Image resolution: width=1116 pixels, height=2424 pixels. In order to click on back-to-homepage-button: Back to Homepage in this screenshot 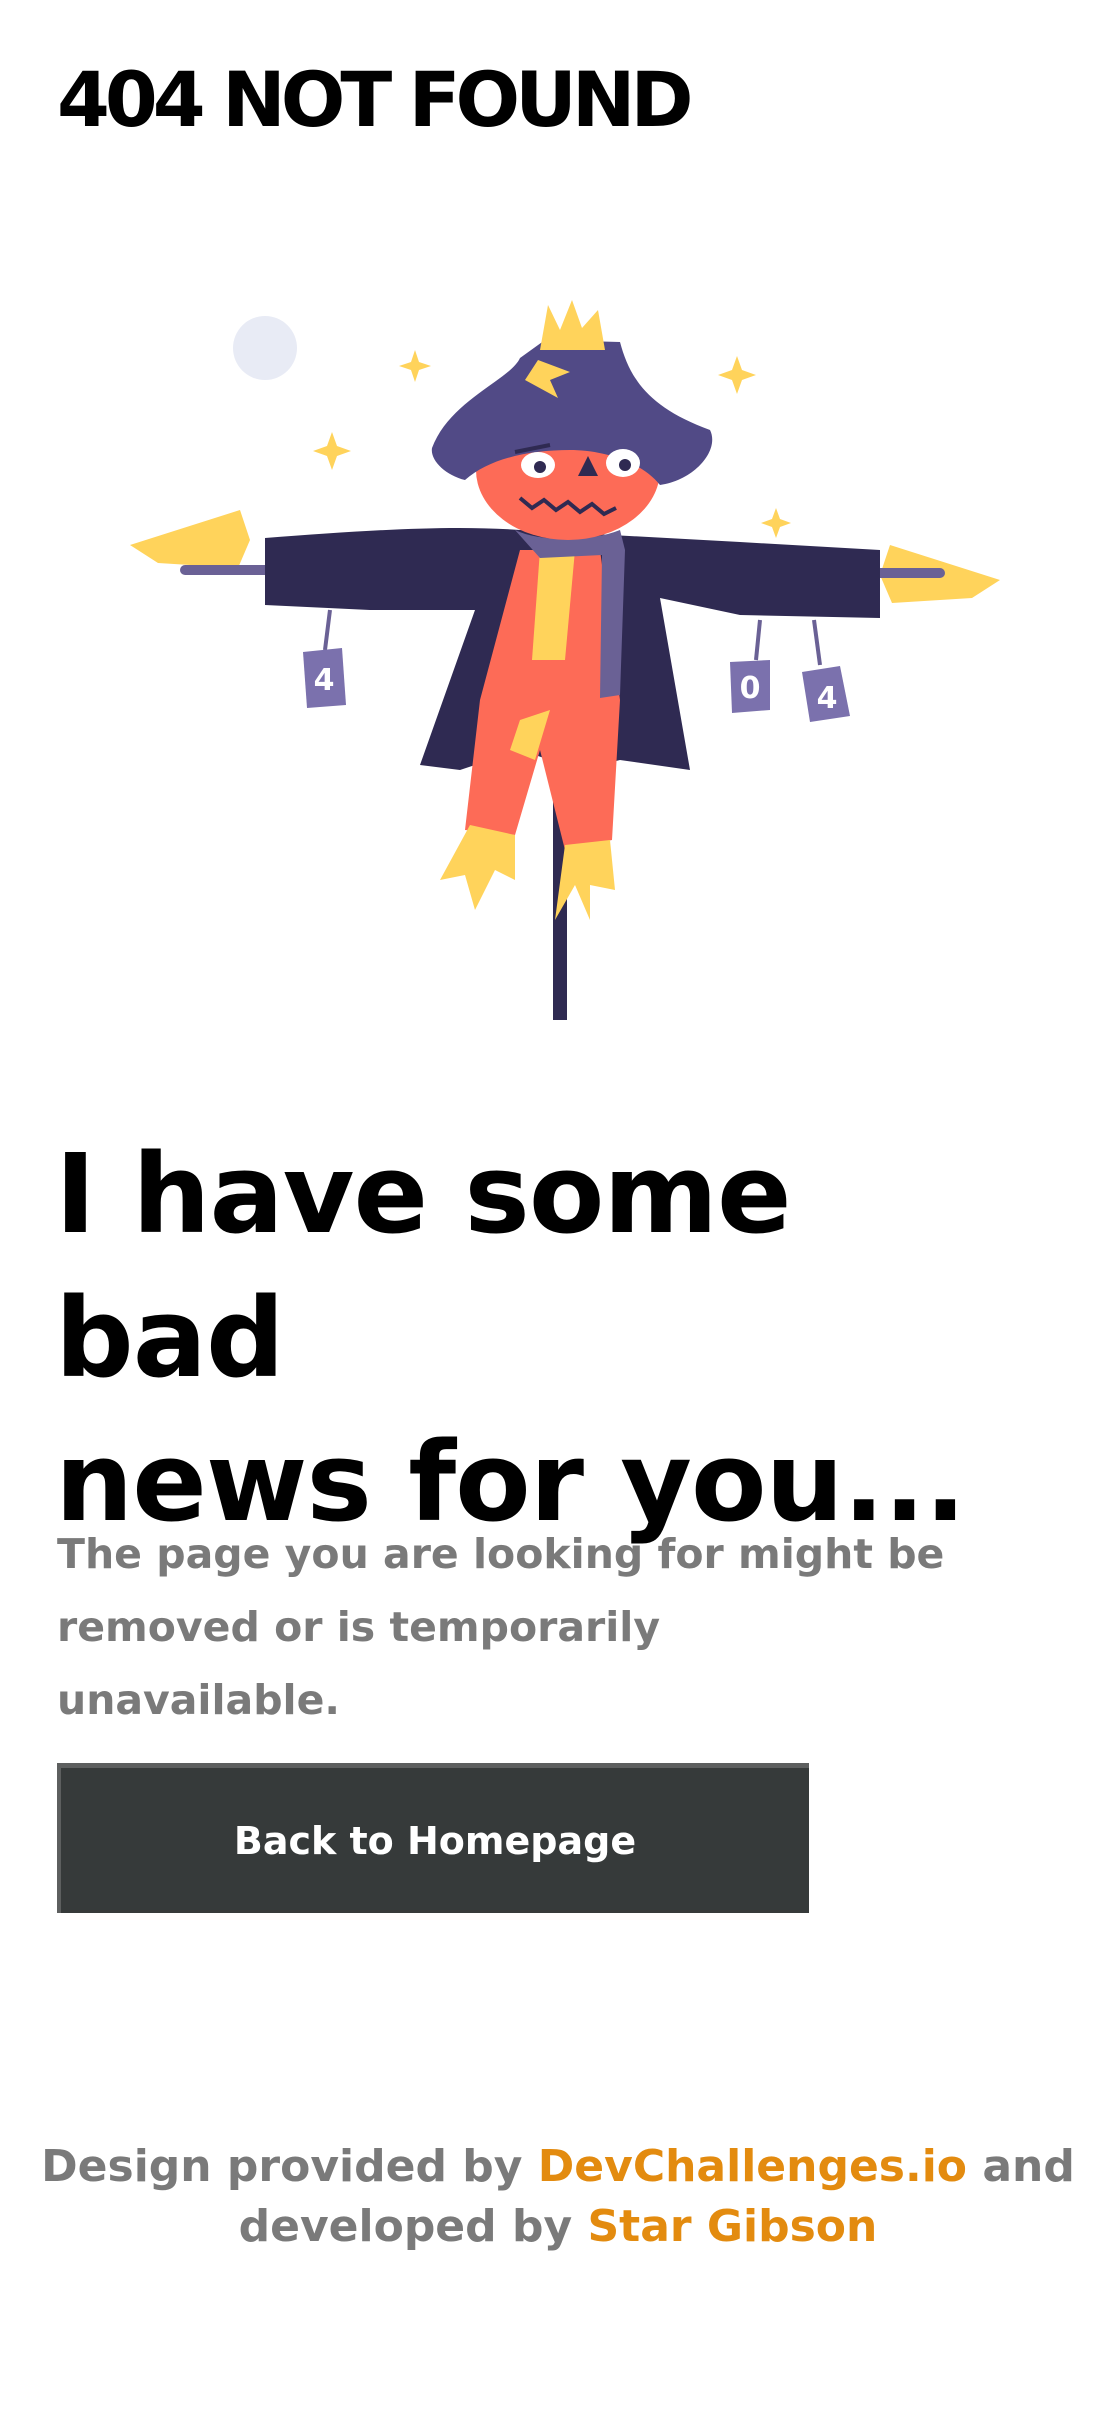, I will do `click(433, 1838)`.